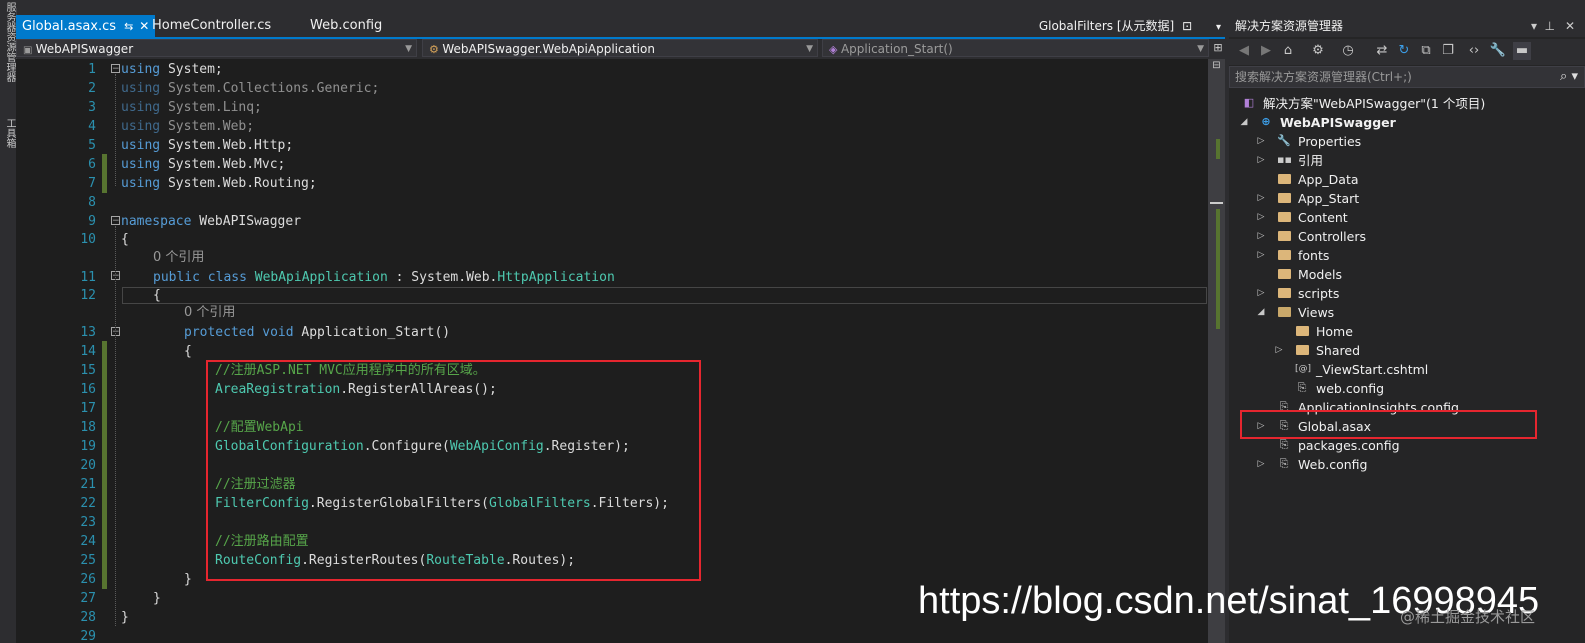 Image resolution: width=1585 pixels, height=643 pixels. I want to click on line-number: 1, so click(92, 69).